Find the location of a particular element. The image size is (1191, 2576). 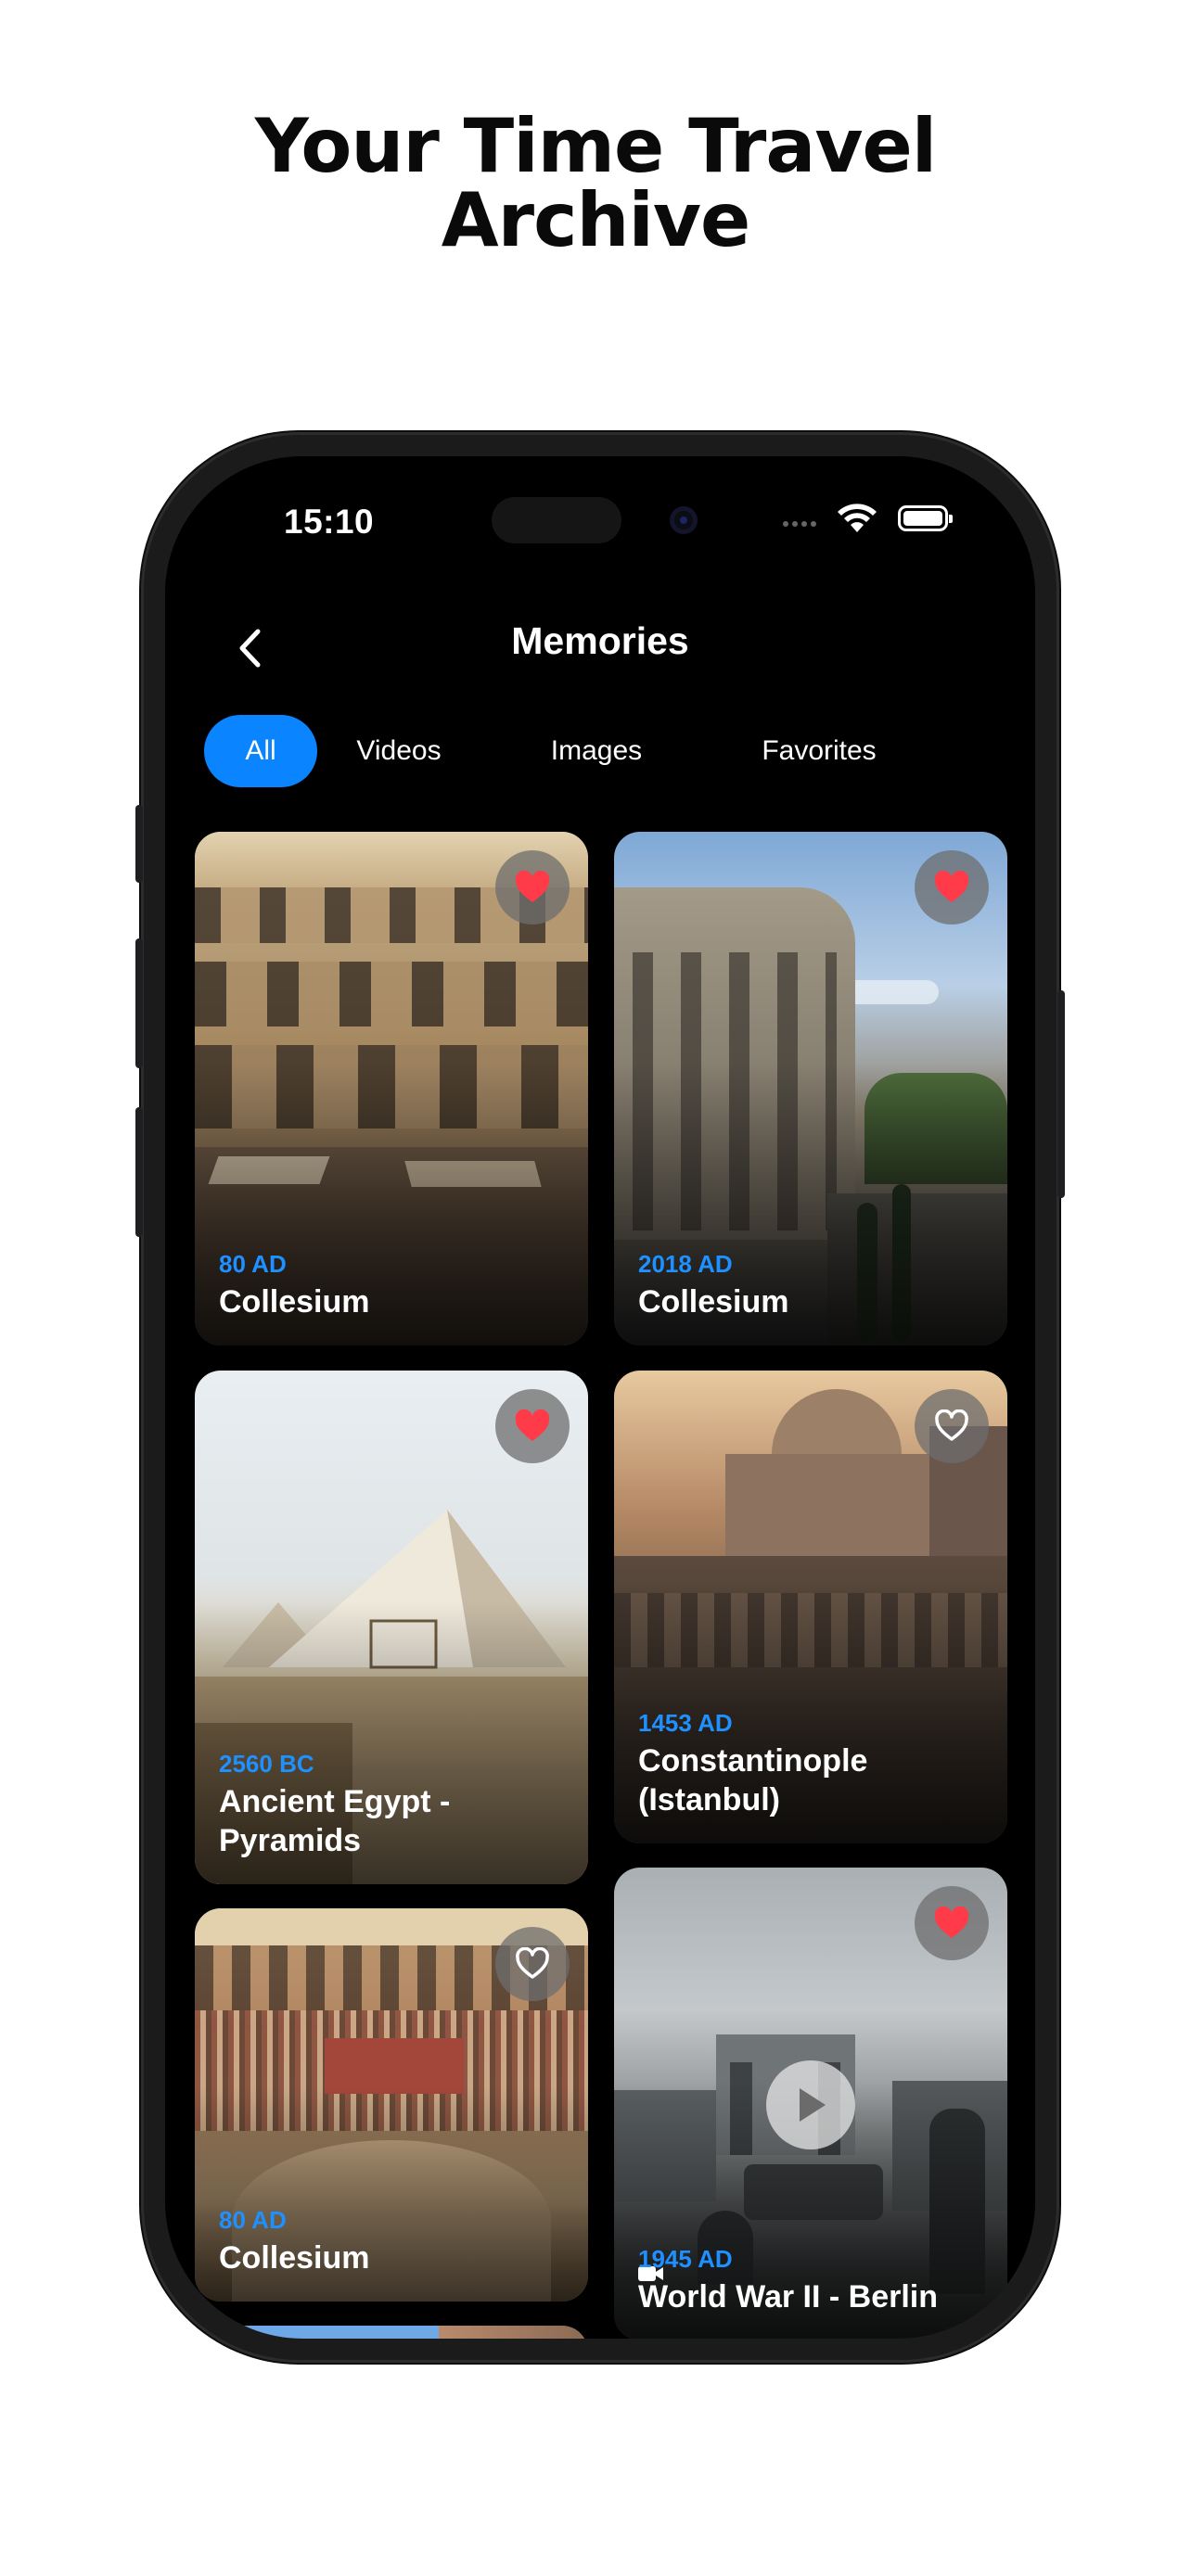

action-button is located at coordinates (139, 844).